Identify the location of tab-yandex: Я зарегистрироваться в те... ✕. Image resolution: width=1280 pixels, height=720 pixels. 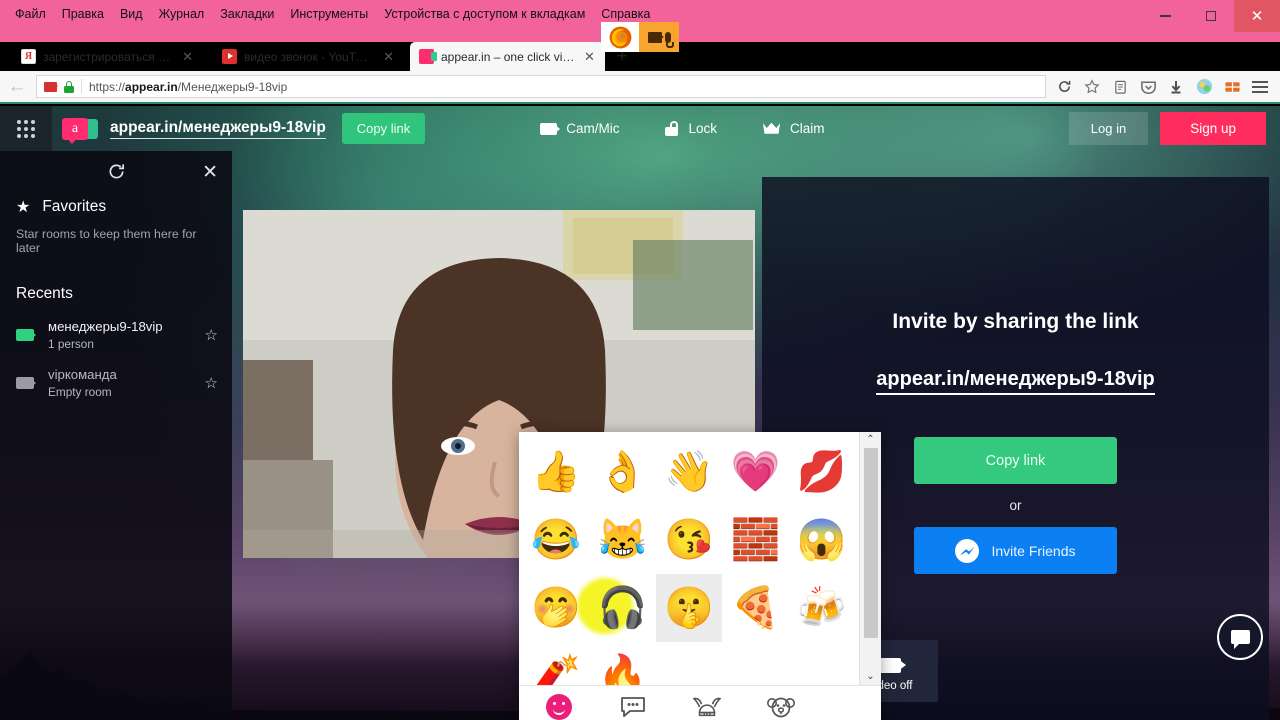
(107, 56).